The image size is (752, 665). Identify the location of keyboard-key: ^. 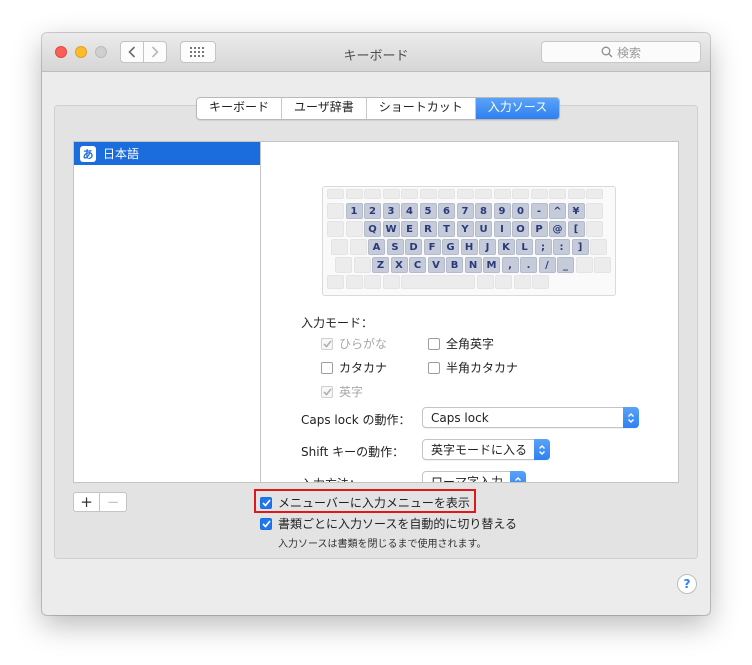
(557, 211).